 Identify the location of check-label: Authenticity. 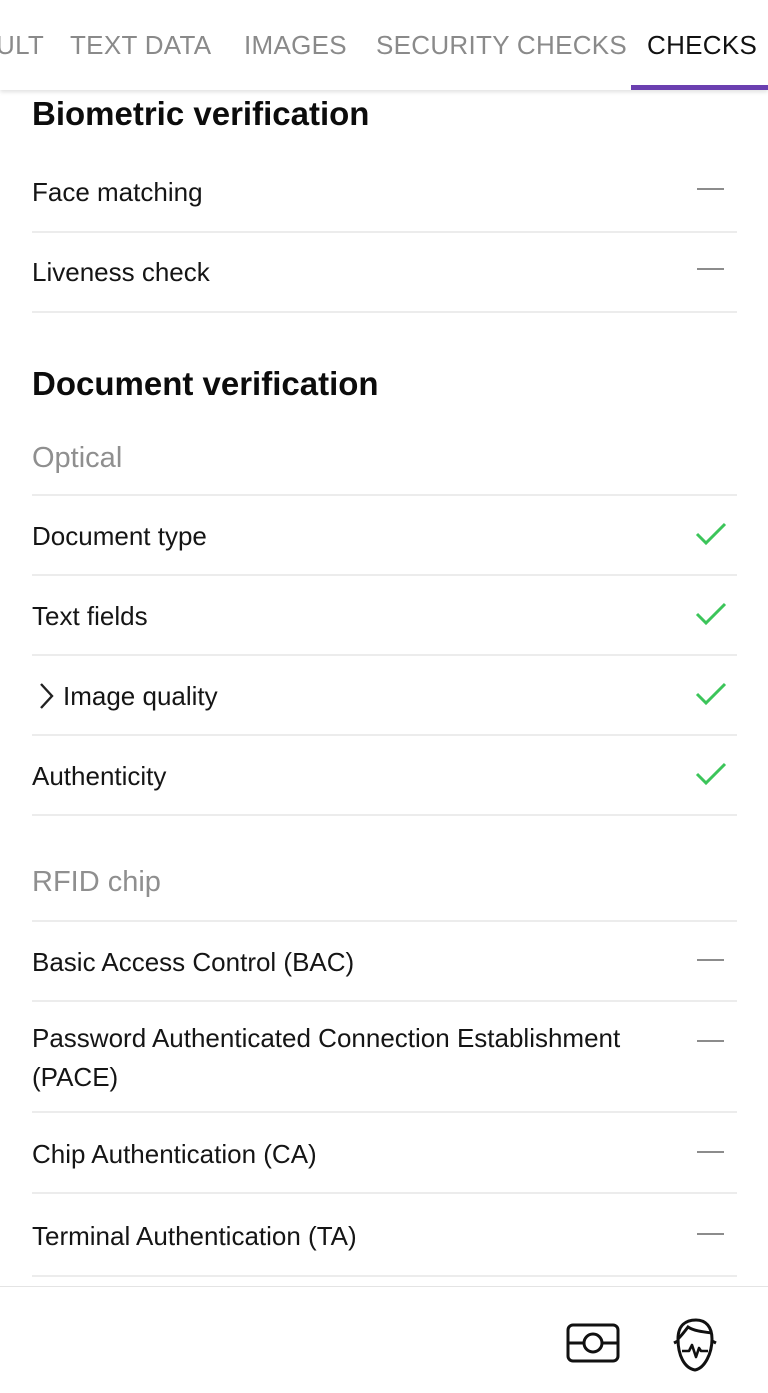
(99, 776).